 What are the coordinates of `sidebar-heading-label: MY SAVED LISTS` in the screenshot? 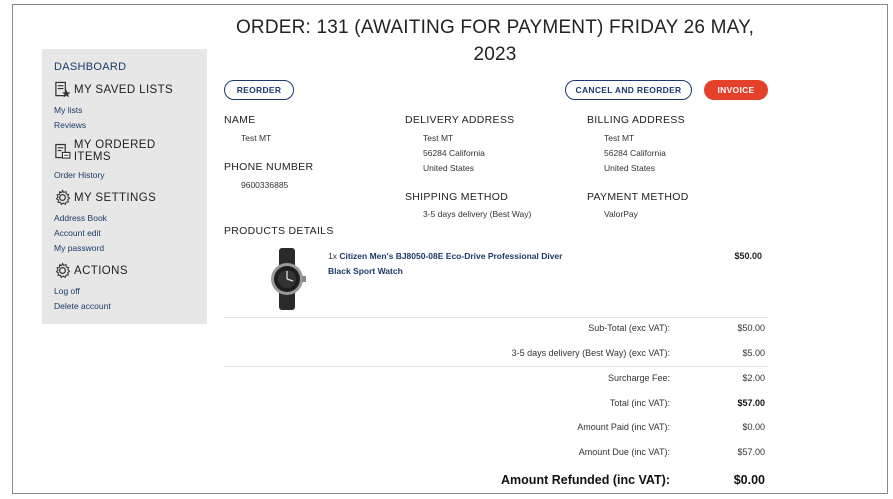 It's located at (124, 89).